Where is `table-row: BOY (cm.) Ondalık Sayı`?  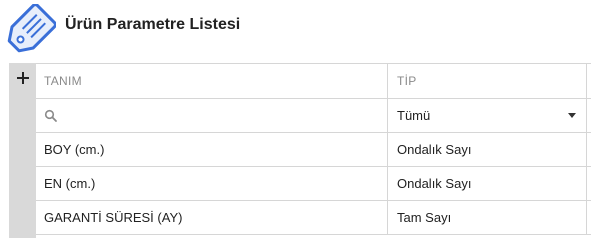
table-row: BOY (cm.) Ondalık Sayı is located at coordinates (313, 150).